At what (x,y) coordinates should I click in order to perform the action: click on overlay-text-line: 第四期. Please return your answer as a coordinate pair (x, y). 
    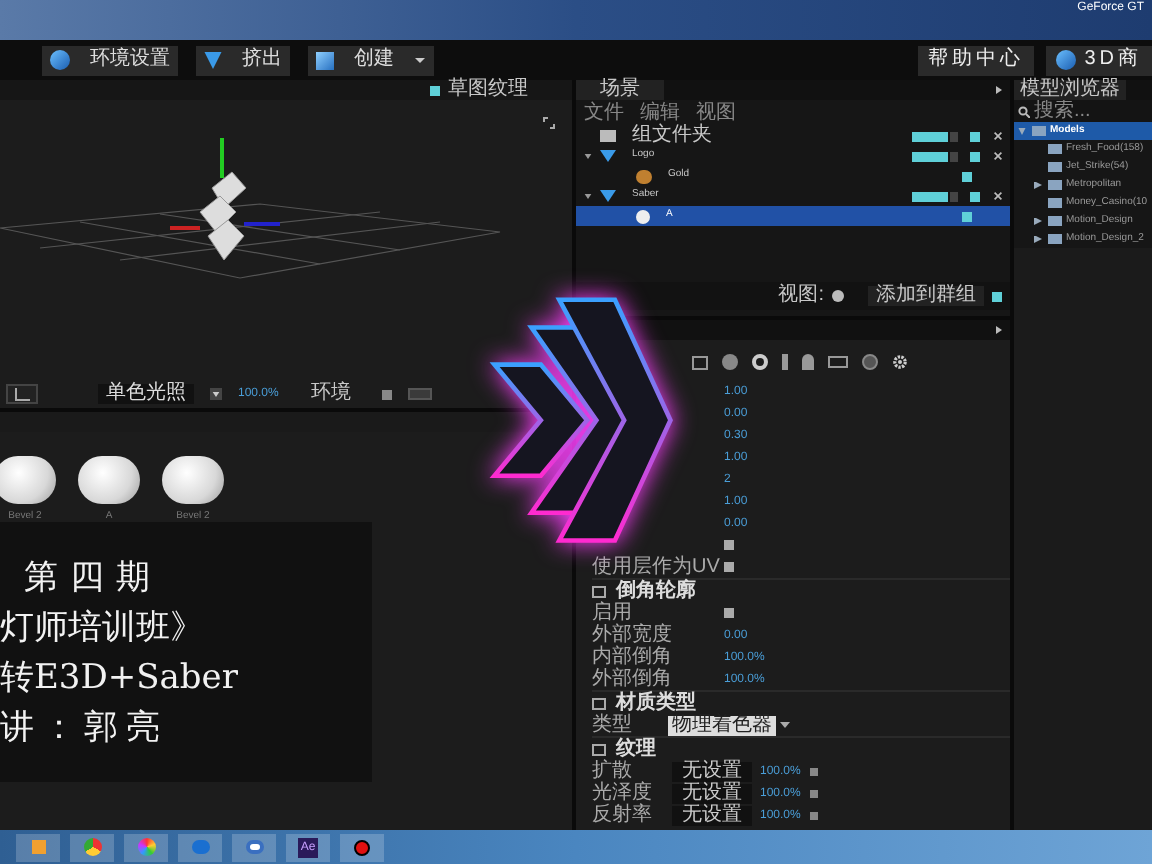
    Looking at the image, I should click on (93, 577).